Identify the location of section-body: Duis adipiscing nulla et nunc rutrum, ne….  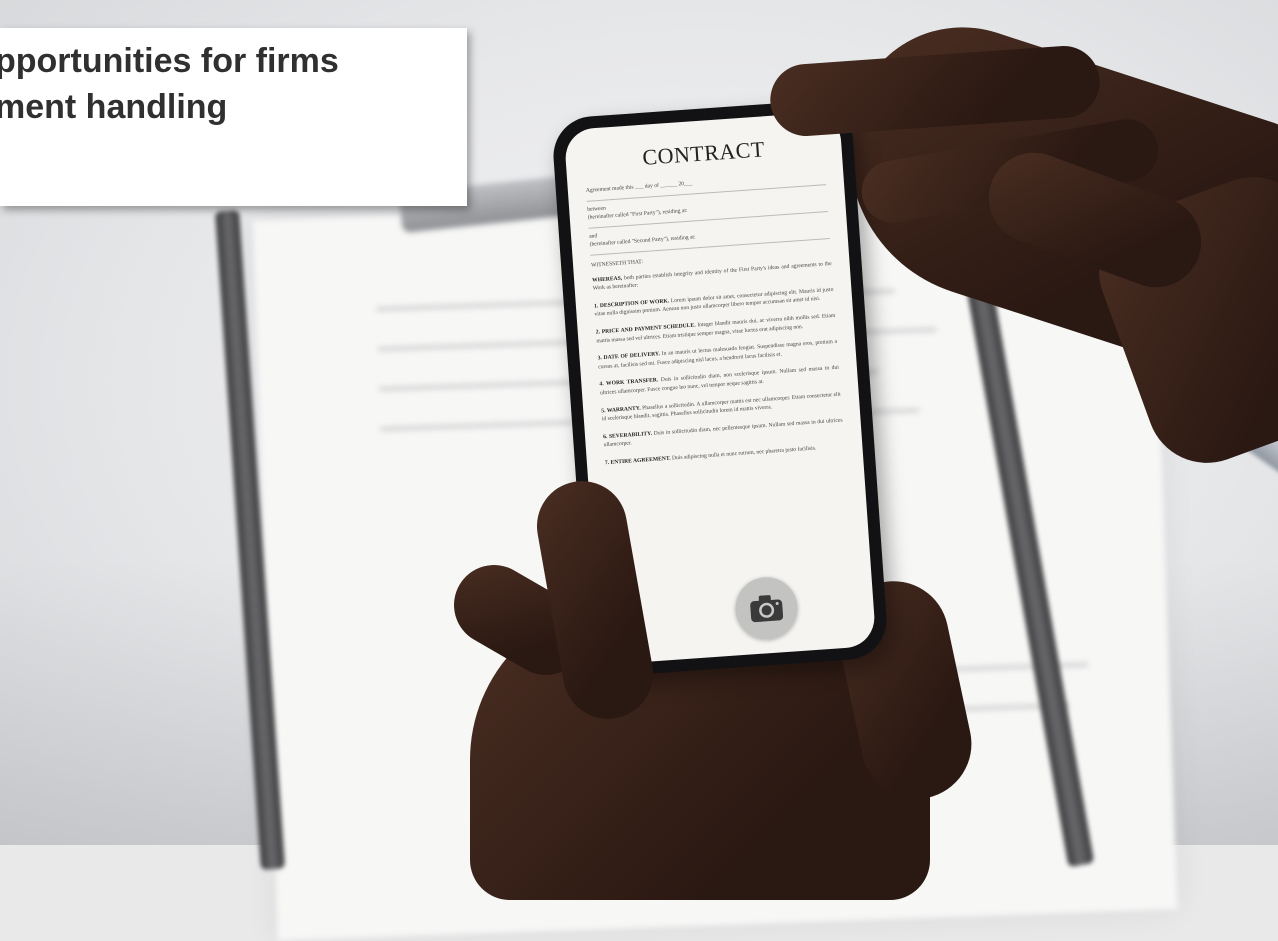
(744, 453).